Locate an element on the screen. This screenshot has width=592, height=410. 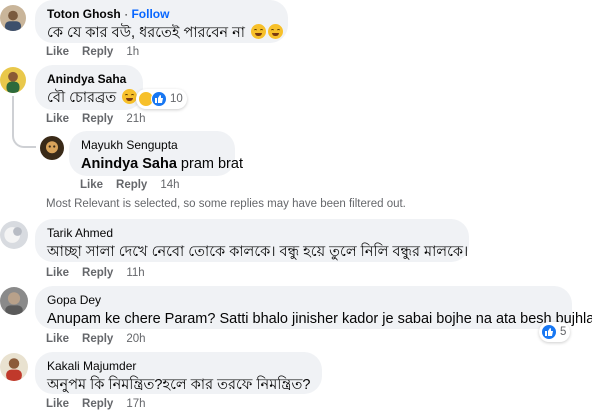
comment-author: Toton Ghosh is located at coordinates (84, 14).